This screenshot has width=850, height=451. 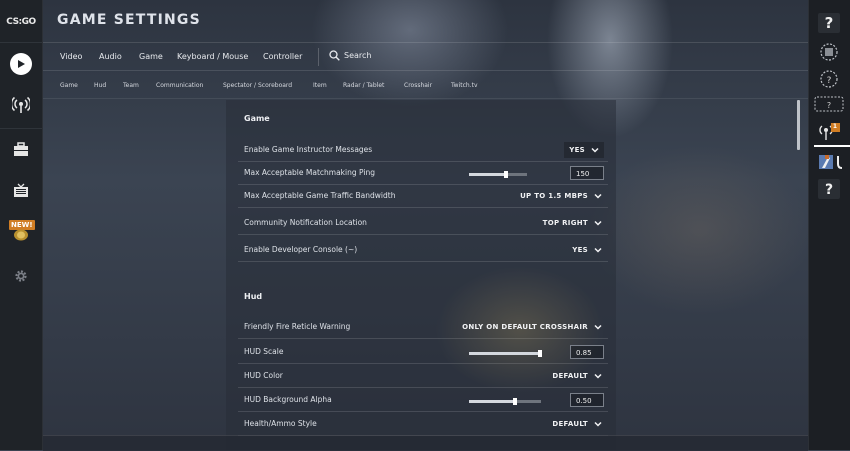 I want to click on page-title: GAME SETTINGS, so click(x=129, y=20).